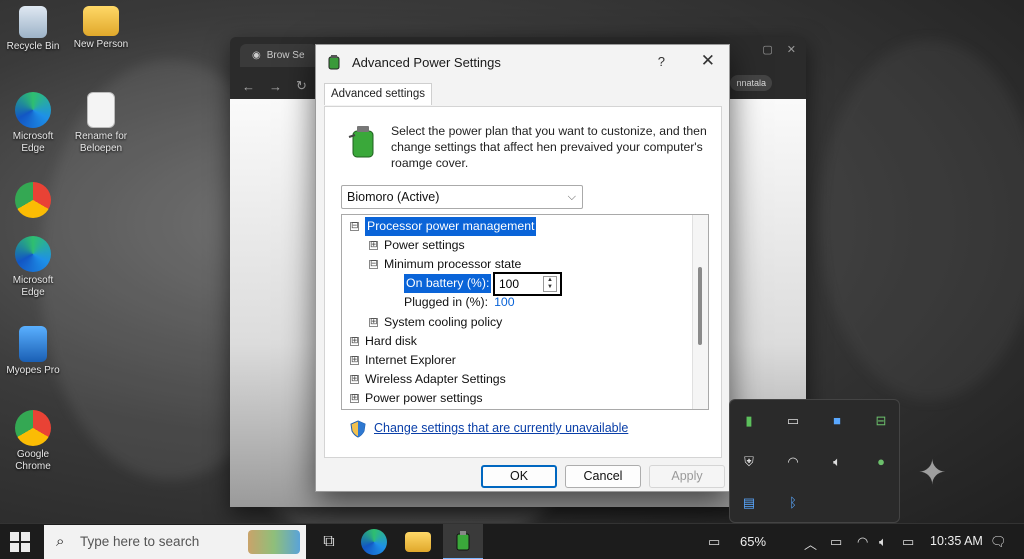 Image resolution: width=1024 pixels, height=559 pixels. I want to click on desktop-icon-myopes: Myopes Pro, so click(33, 351).